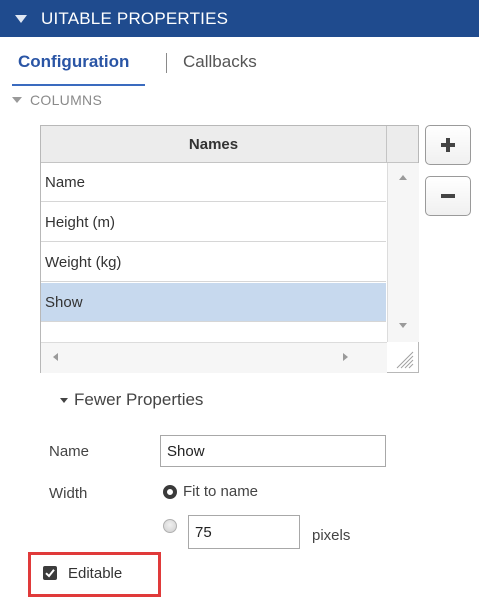 This screenshot has width=479, height=601. What do you see at coordinates (403, 358) in the screenshot?
I see `resize-grip-icon` at bounding box center [403, 358].